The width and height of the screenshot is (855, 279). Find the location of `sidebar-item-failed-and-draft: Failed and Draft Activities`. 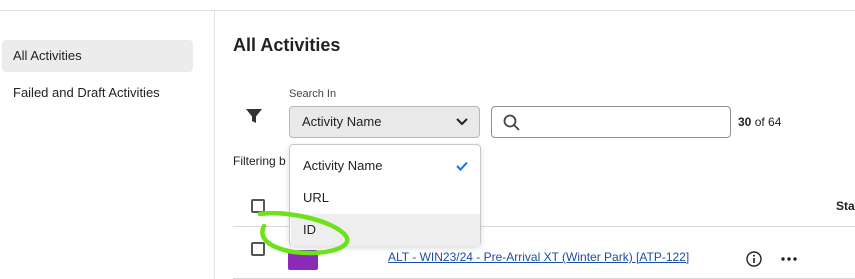

sidebar-item-failed-and-draft: Failed and Draft Activities is located at coordinates (97, 93).